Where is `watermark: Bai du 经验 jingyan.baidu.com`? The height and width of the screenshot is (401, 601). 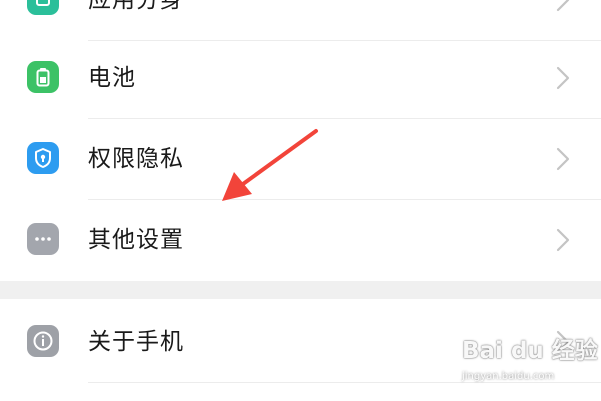 watermark: Bai du 经验 jingyan.baidu.com is located at coordinates (530, 363).